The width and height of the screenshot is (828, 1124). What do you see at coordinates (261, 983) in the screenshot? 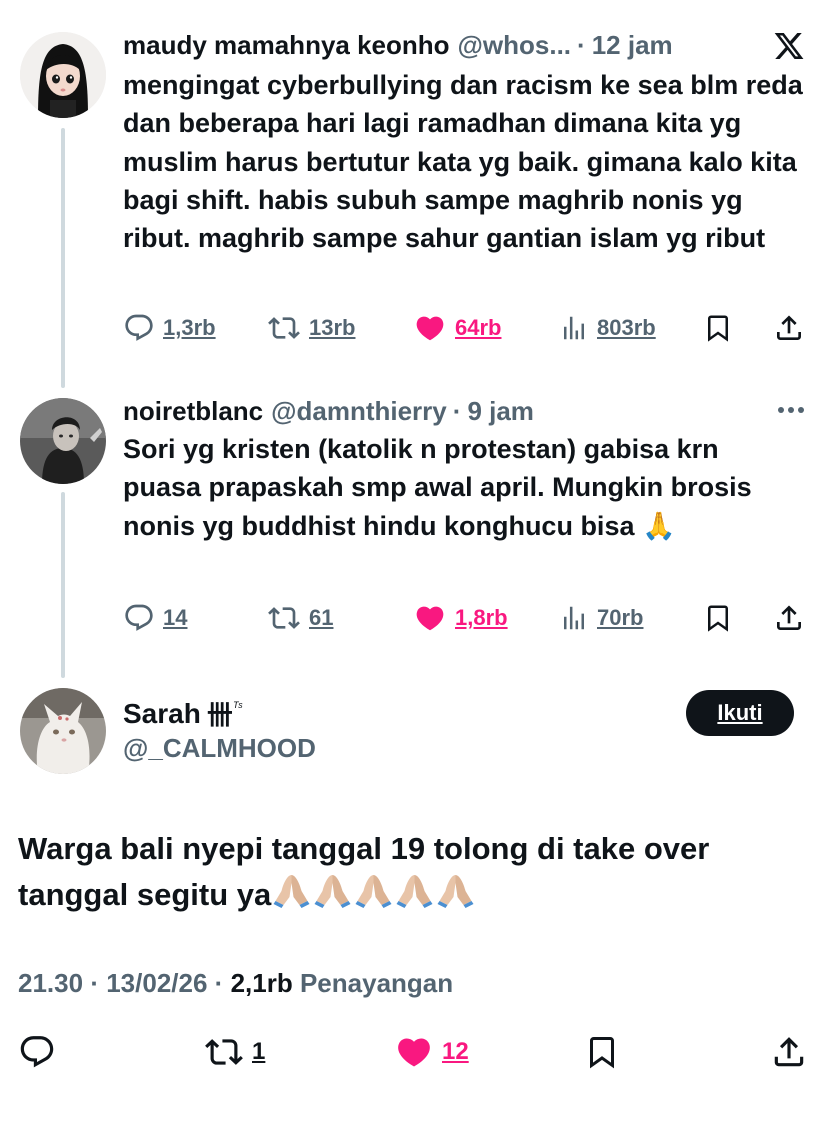
I see `views-count: 2,1rb` at bounding box center [261, 983].